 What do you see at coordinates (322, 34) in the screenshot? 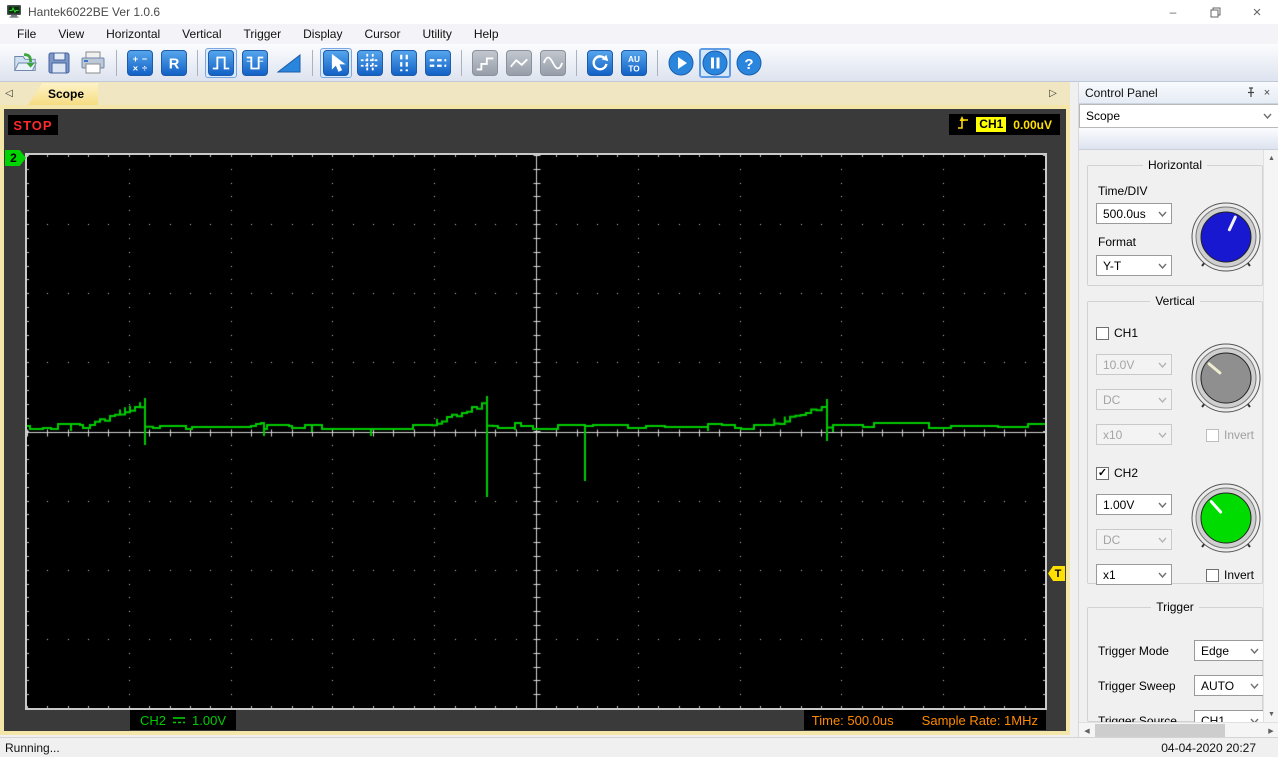
I see `menu-display: Display` at bounding box center [322, 34].